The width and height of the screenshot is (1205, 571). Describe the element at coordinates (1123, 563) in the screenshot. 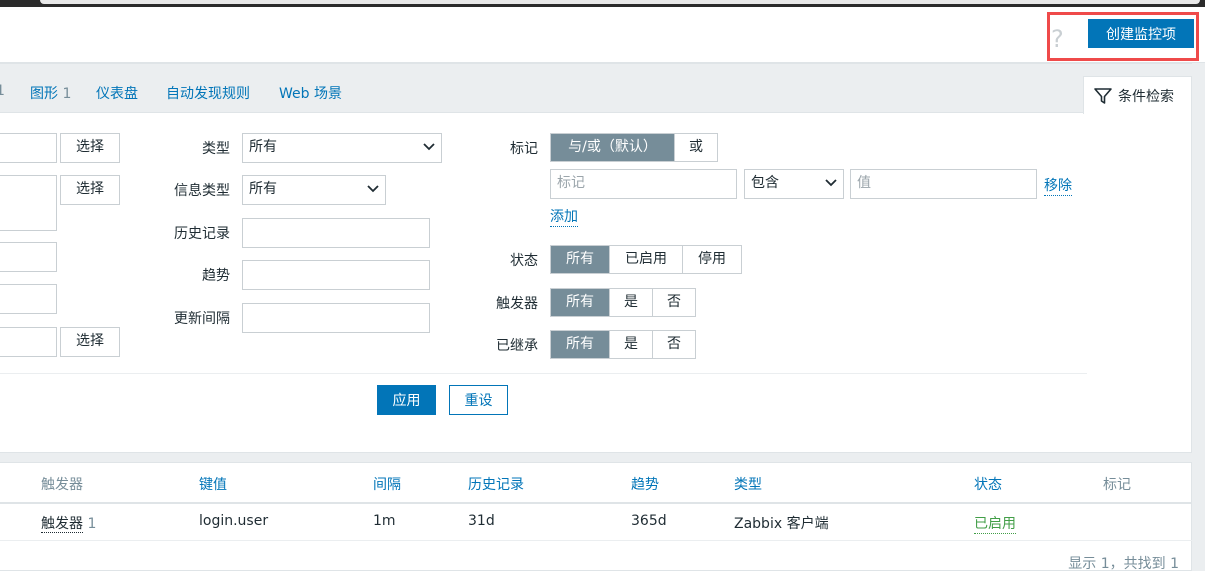

I see `table-summary: 显示 1，共找到 1` at that location.